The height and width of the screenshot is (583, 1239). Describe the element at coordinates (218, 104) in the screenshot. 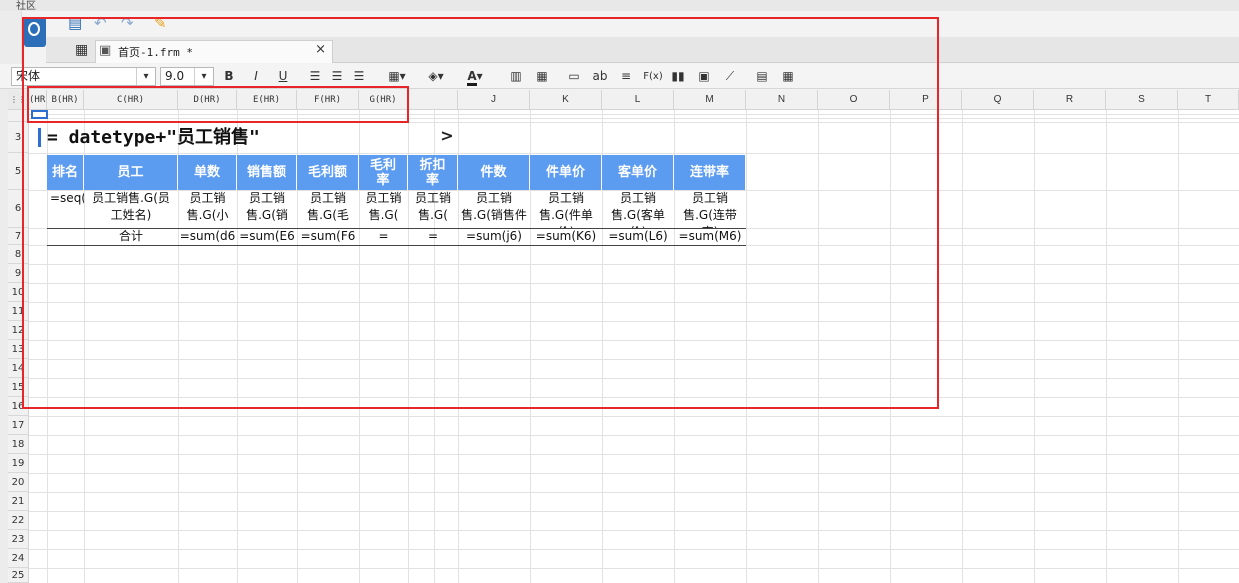

I see `annotation-header-box` at that location.